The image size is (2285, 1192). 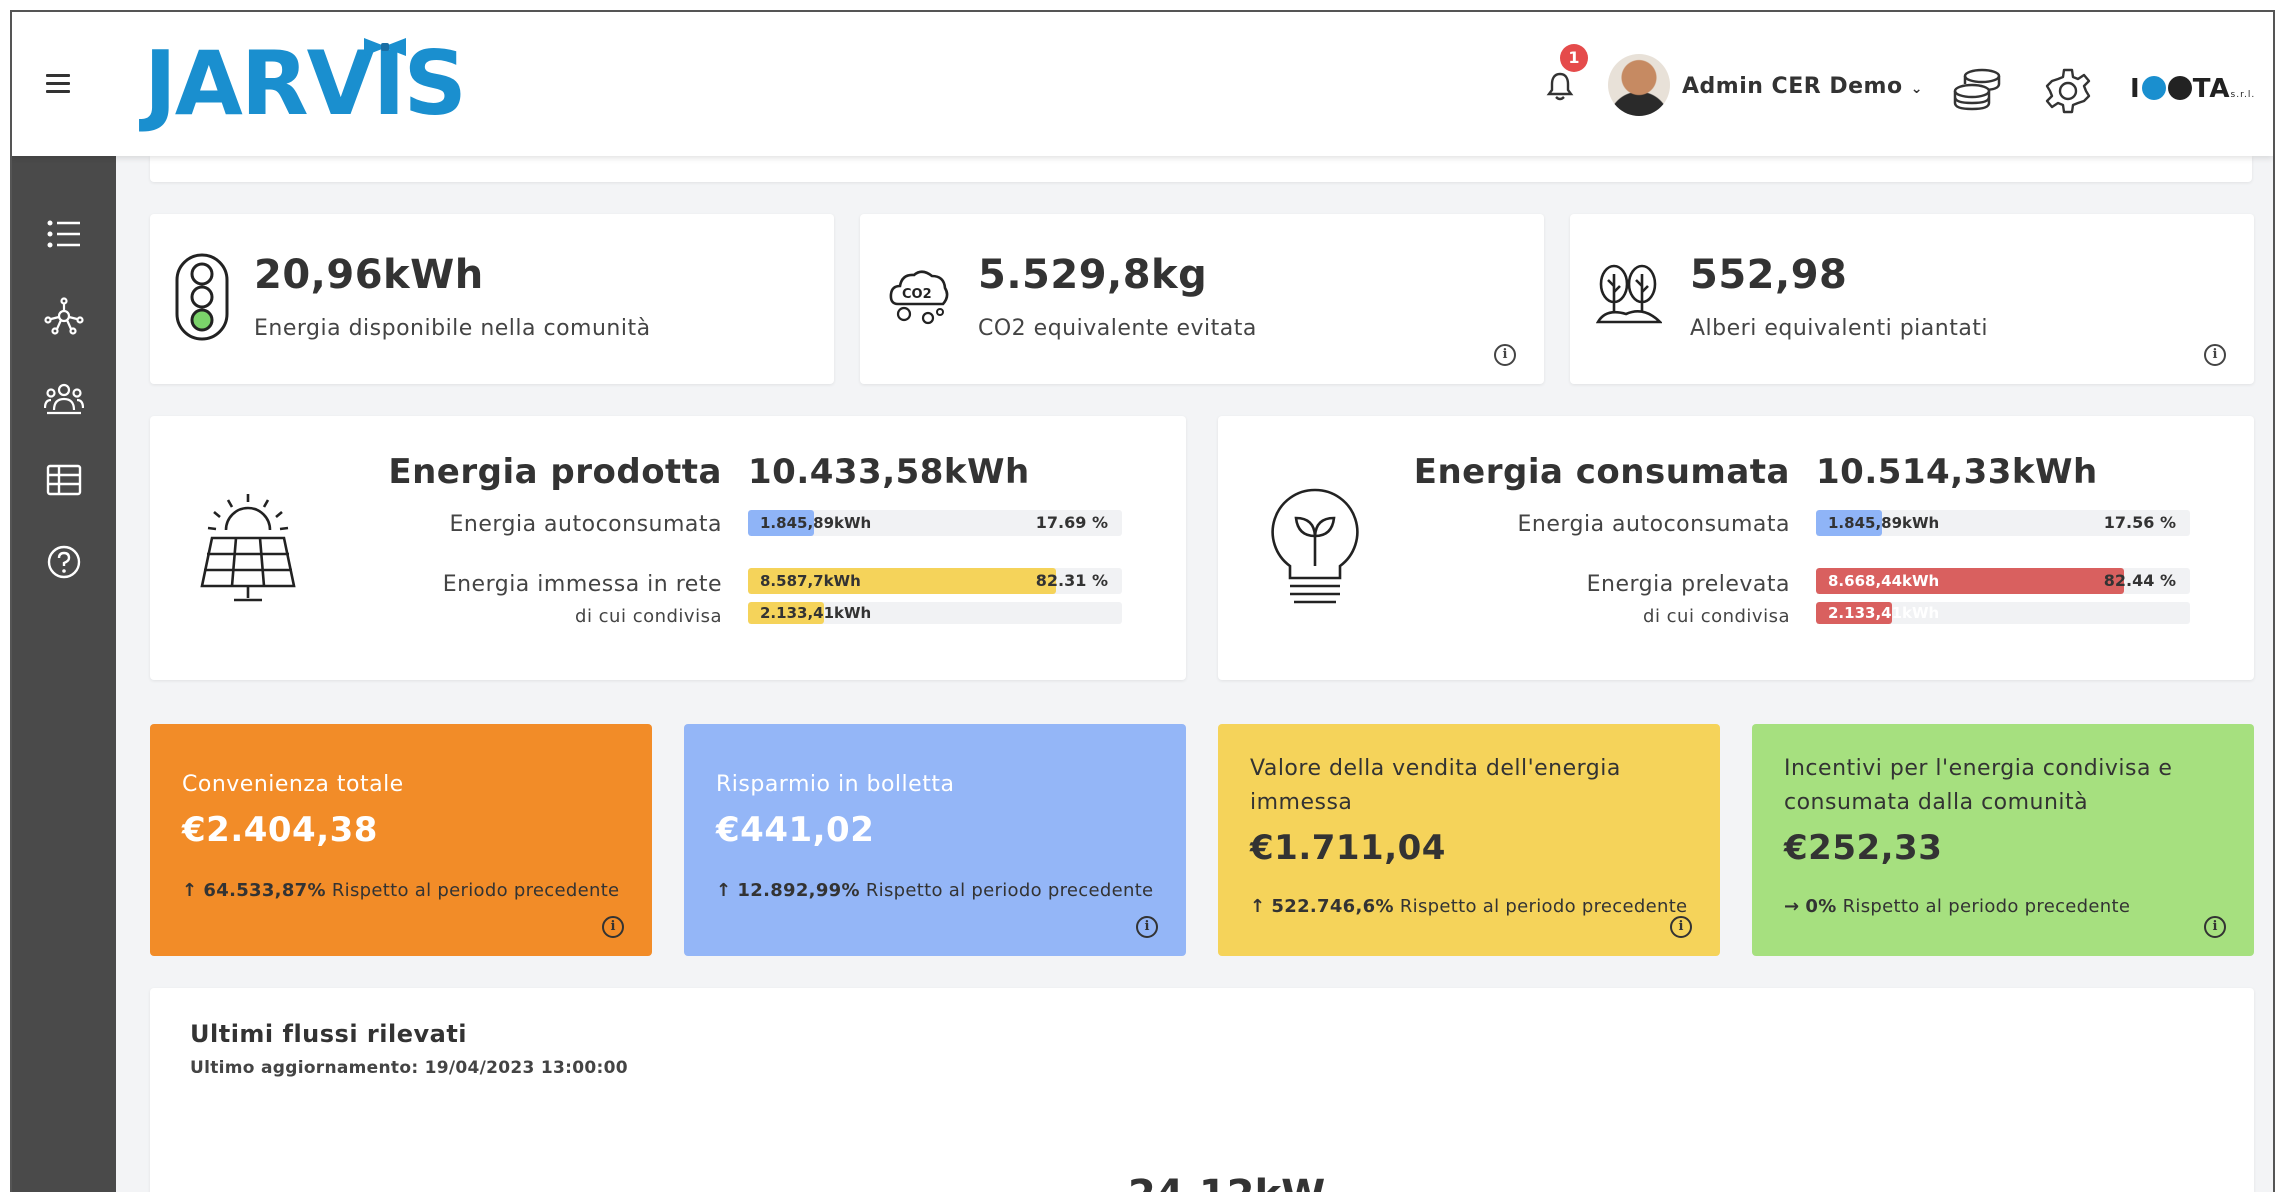 I want to click on produced-fed-value: 8.587,7kWh, so click(x=810, y=581).